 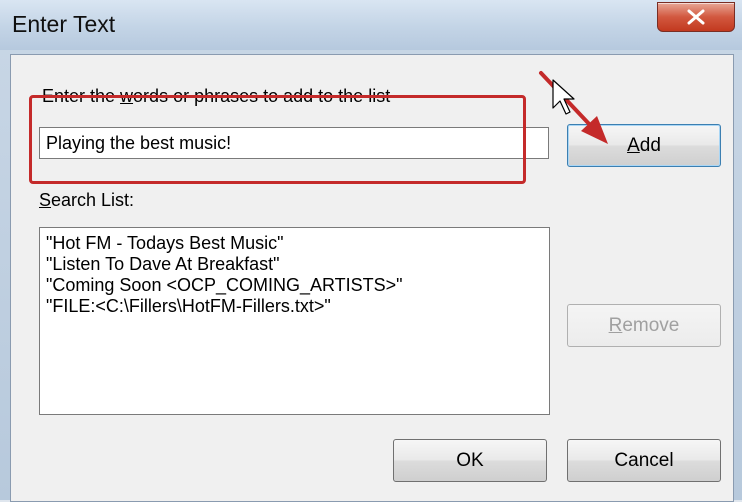 I want to click on list-item: "FILE:<C:\Fillers\HotFM-Fillers.txt>", so click(x=294, y=306).